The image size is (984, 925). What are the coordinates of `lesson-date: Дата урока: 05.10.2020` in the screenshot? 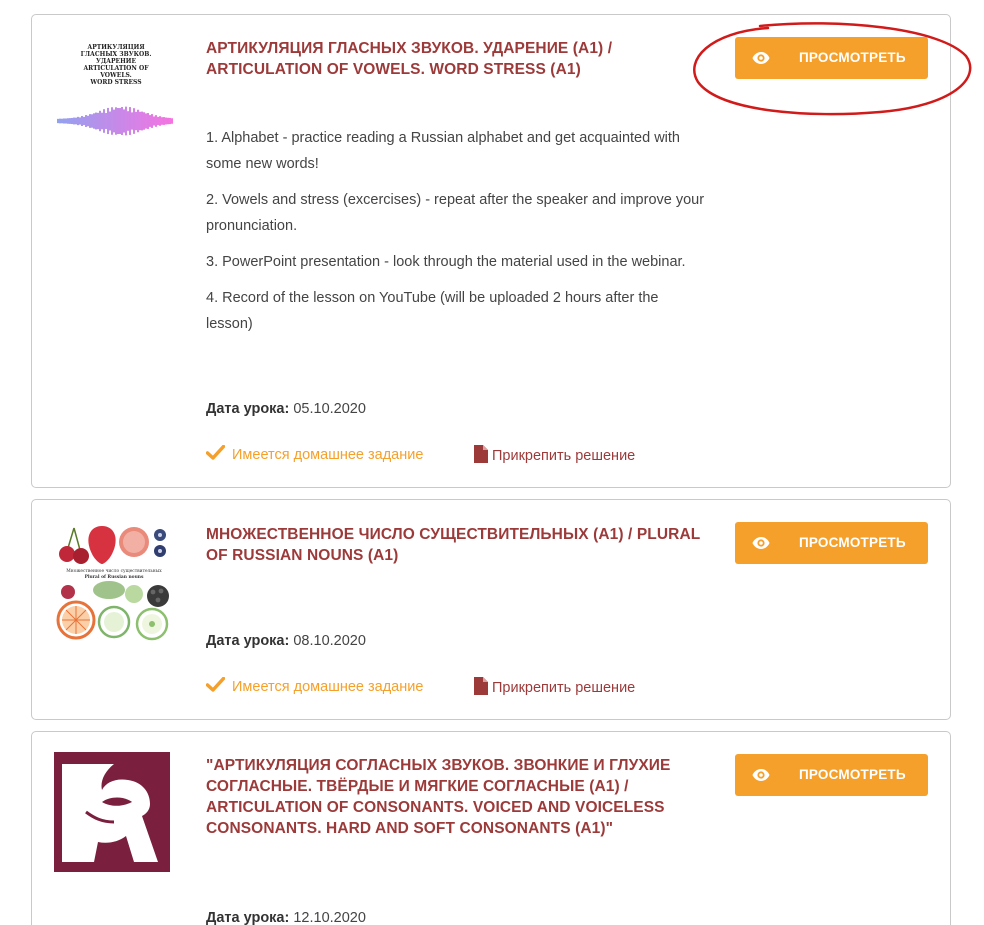 It's located at (286, 409).